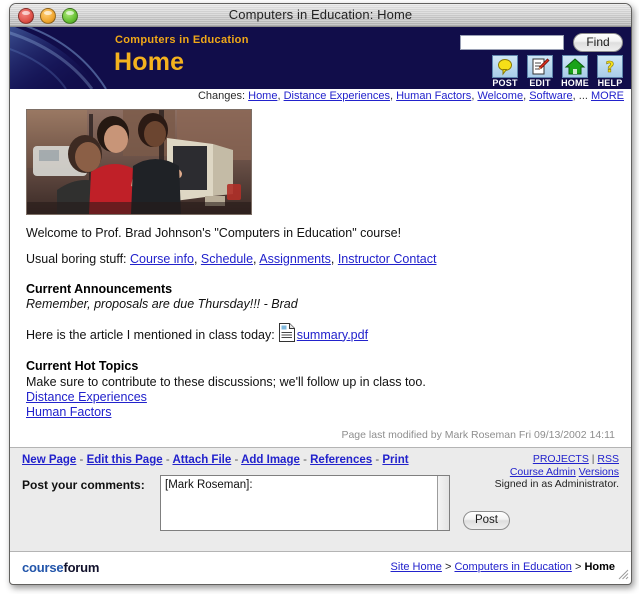 The image size is (639, 594). I want to click on changes-link-home: Home, so click(262, 96).